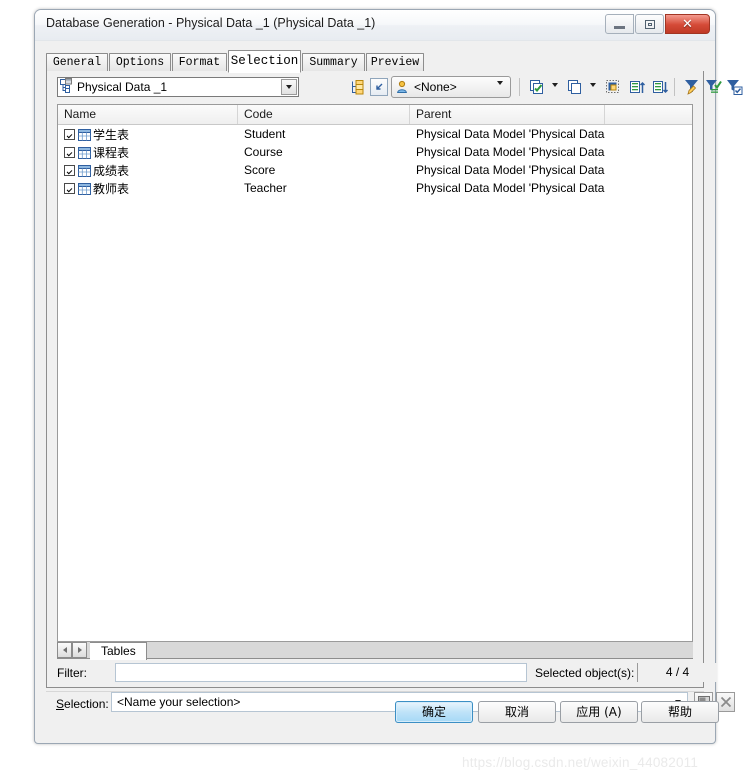 This screenshot has width=750, height=783. What do you see at coordinates (148, 152) in the screenshot?
I see `row-name-cell: 课程表` at bounding box center [148, 152].